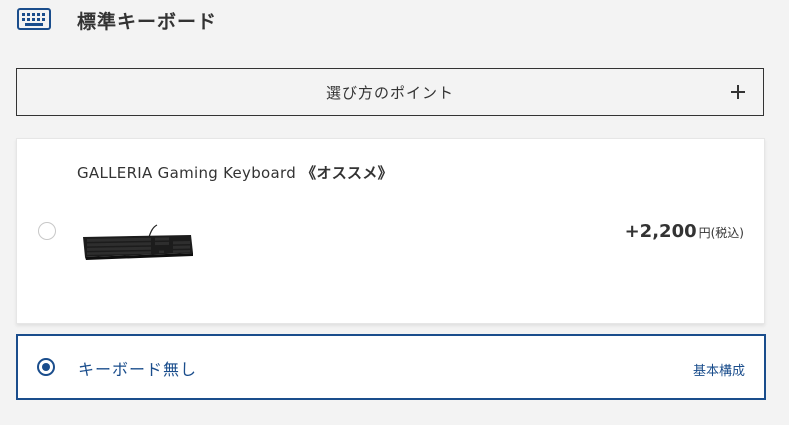 The height and width of the screenshot is (425, 789). Describe the element at coordinates (721, 233) in the screenshot. I see `price-unit: 円(税込)` at that location.